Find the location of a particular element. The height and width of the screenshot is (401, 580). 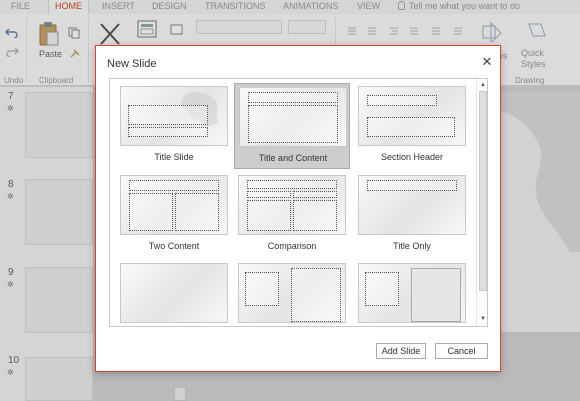

layout-section-header: Section Header is located at coordinates (412, 126).